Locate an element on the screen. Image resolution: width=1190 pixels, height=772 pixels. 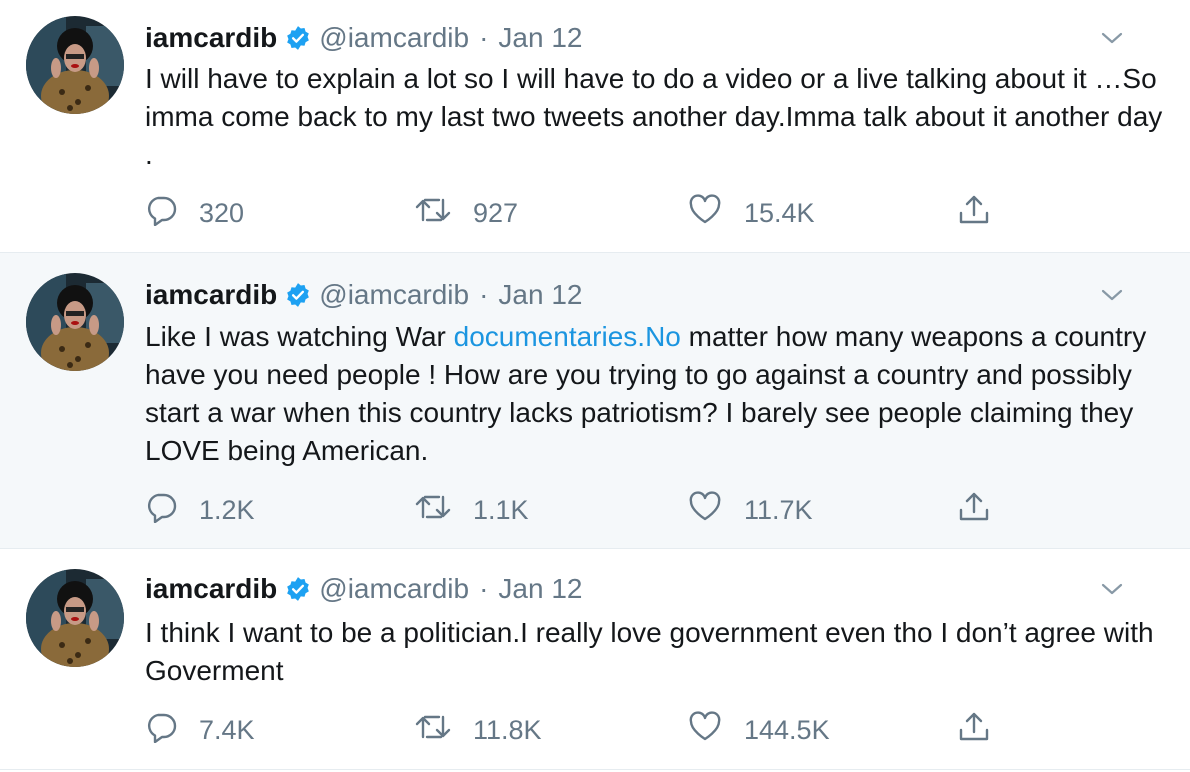
retweet-count: 11.8K is located at coordinates (507, 729).